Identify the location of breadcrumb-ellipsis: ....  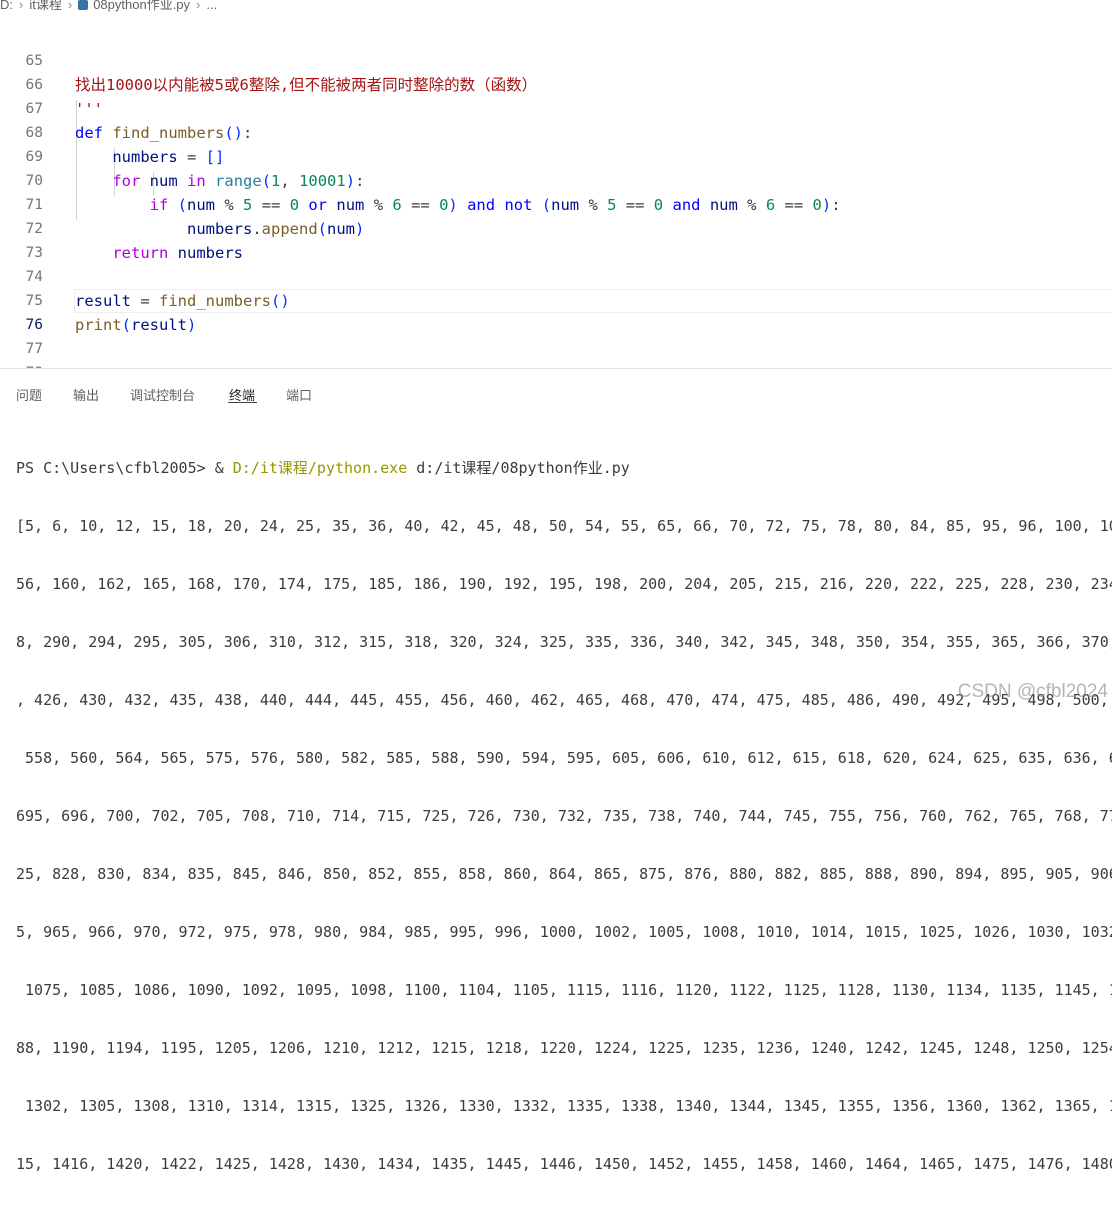
(211, 5).